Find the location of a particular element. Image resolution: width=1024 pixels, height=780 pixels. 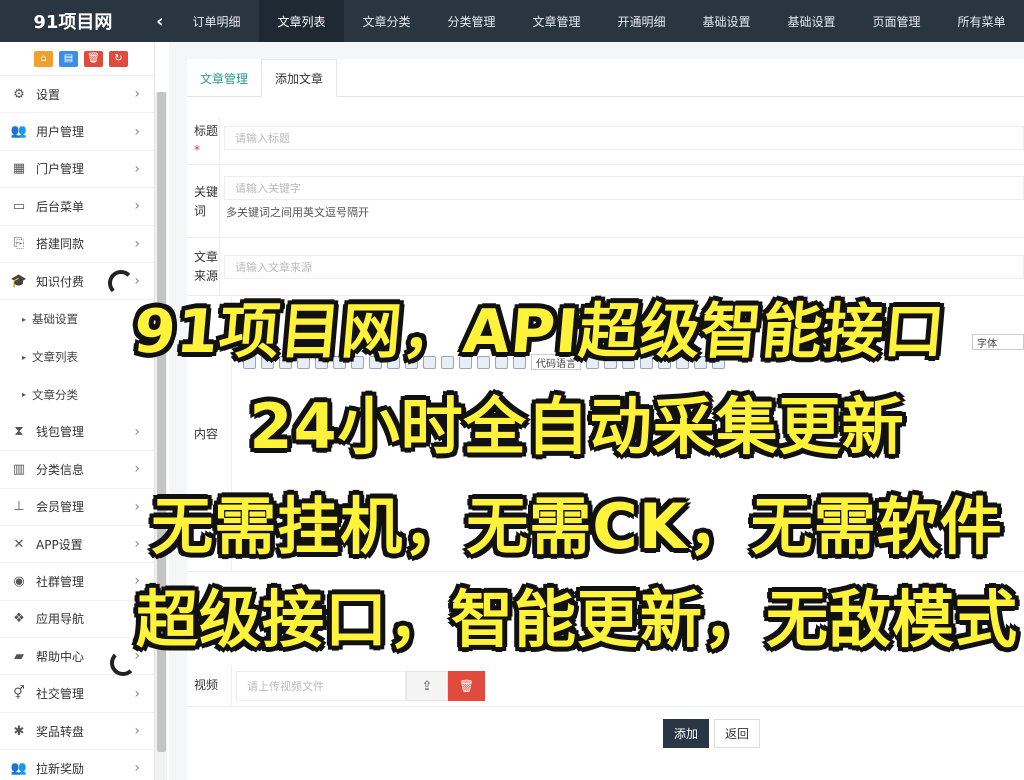

tab-add-article: 添加文章 is located at coordinates (299, 78).